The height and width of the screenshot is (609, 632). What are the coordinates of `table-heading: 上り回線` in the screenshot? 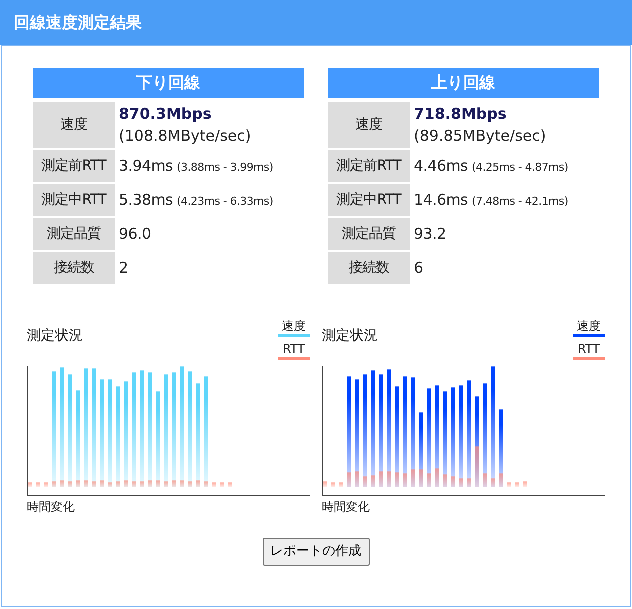 It's located at (463, 83).